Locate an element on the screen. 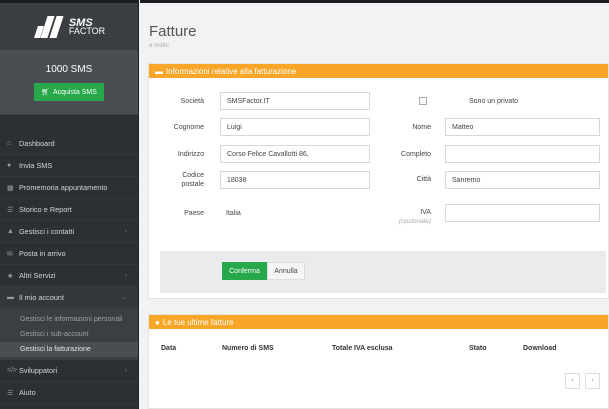 The image size is (609, 409). paese-value: Italia is located at coordinates (233, 213).